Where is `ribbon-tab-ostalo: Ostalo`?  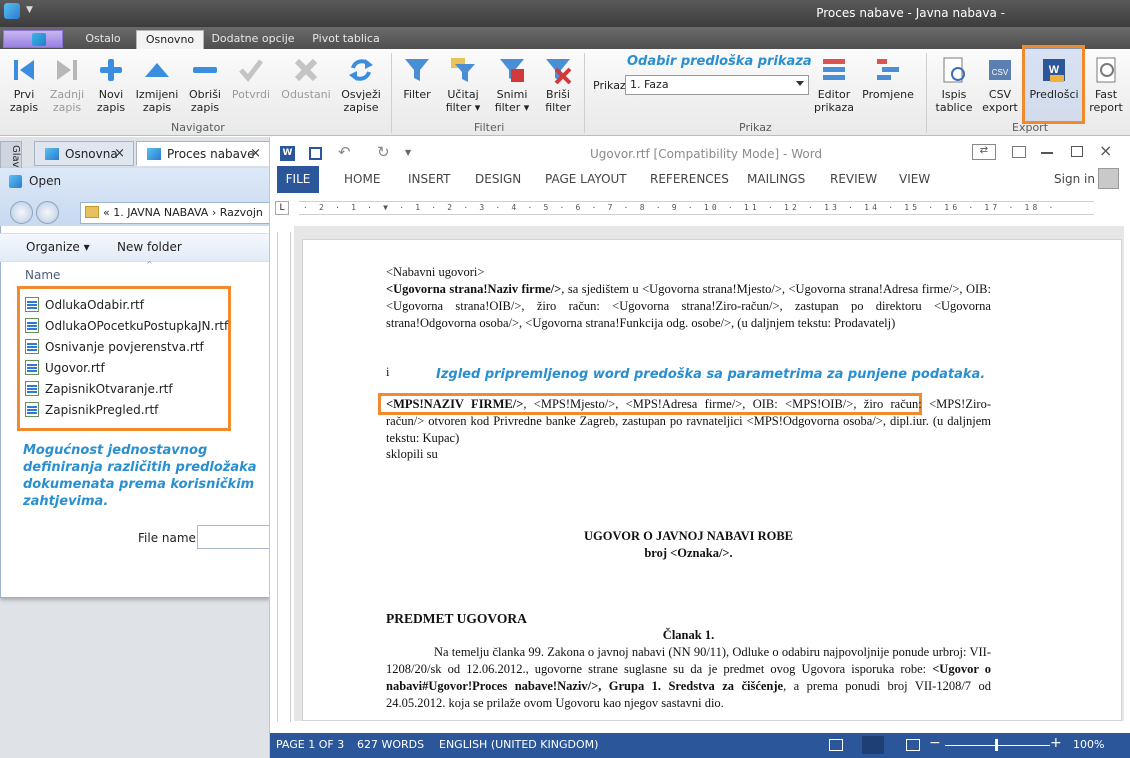 ribbon-tab-ostalo: Ostalo is located at coordinates (103, 39).